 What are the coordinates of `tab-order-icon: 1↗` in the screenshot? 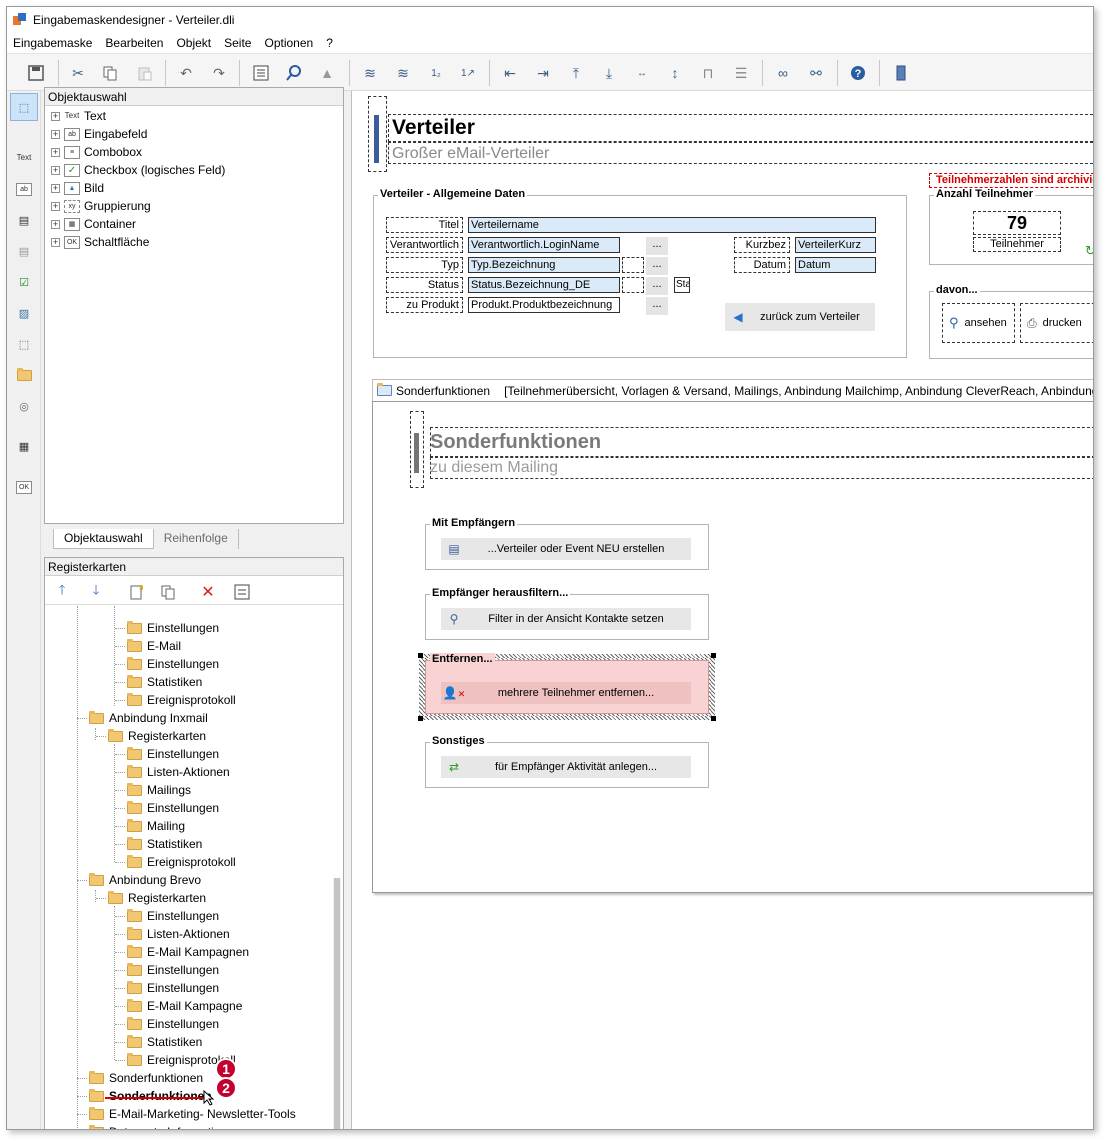 It's located at (468, 73).